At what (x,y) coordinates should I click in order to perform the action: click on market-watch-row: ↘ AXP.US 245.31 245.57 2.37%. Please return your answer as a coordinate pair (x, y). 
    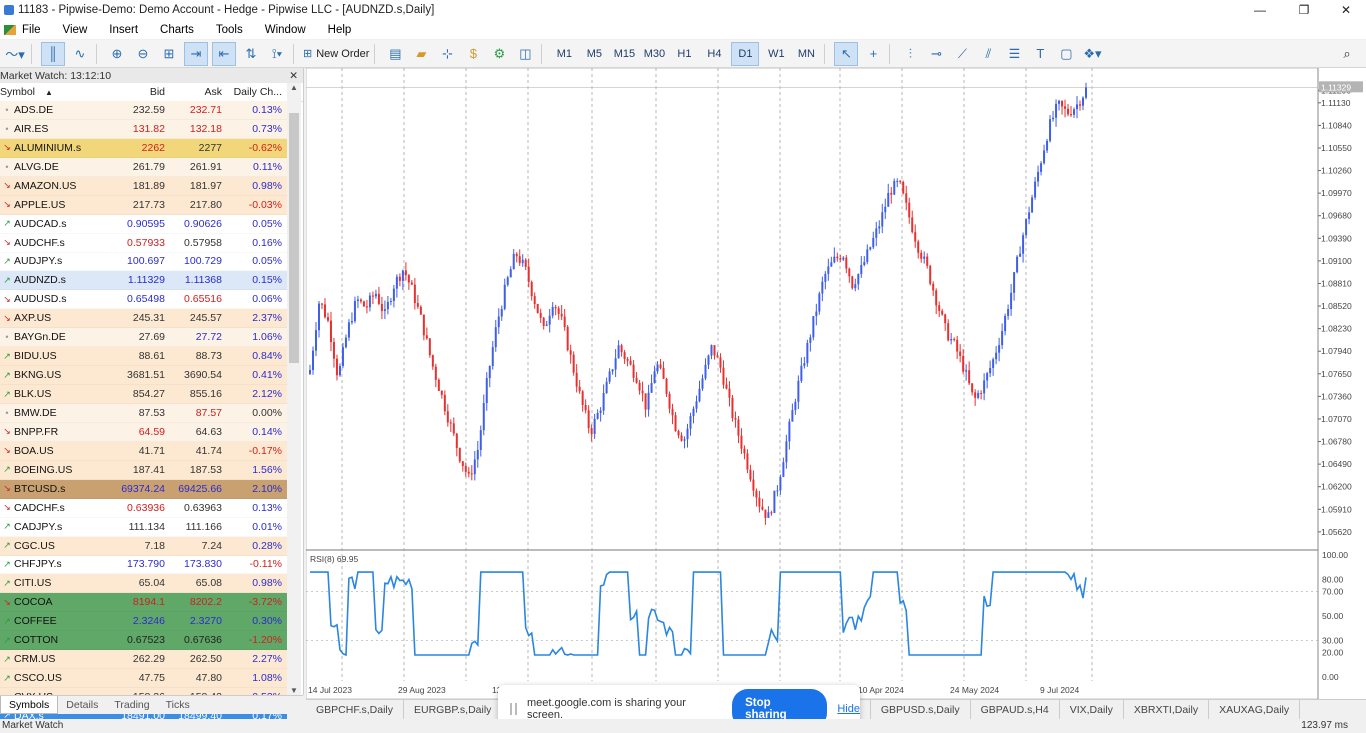
    Looking at the image, I should click on (143, 319).